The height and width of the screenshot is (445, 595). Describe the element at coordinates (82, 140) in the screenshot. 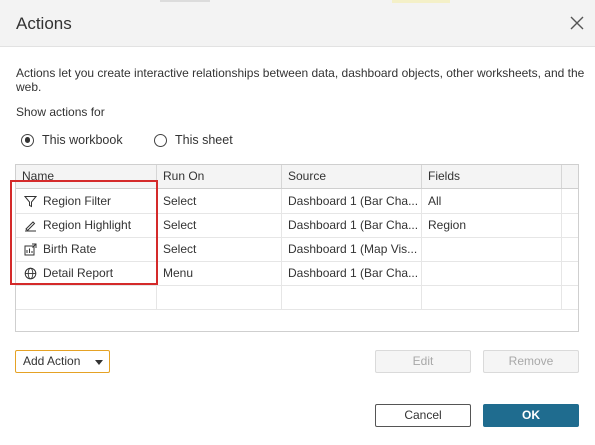

I see `radio-label: This workbook` at that location.